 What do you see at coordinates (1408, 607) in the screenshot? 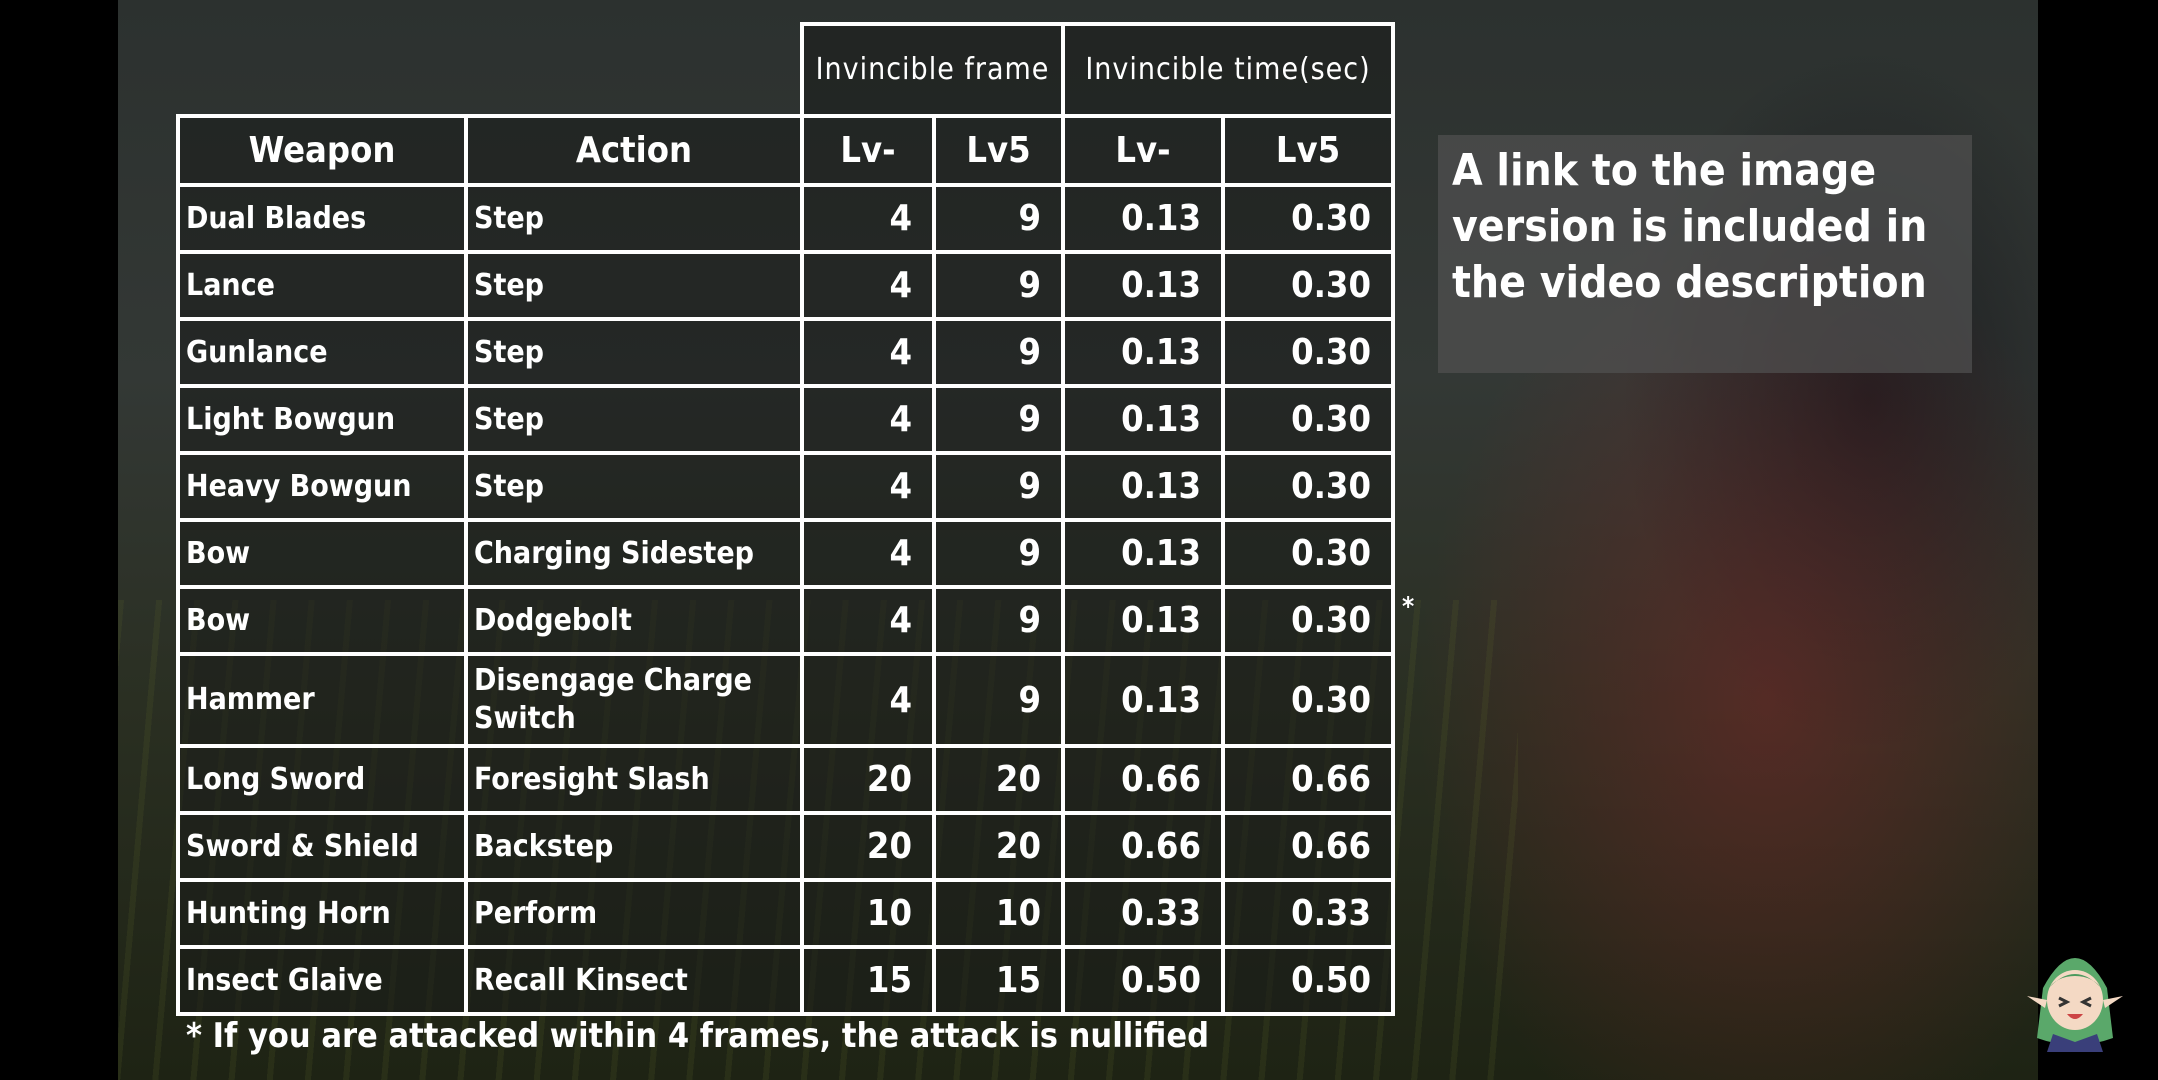
I see `dodgebolt-marker: *` at bounding box center [1408, 607].